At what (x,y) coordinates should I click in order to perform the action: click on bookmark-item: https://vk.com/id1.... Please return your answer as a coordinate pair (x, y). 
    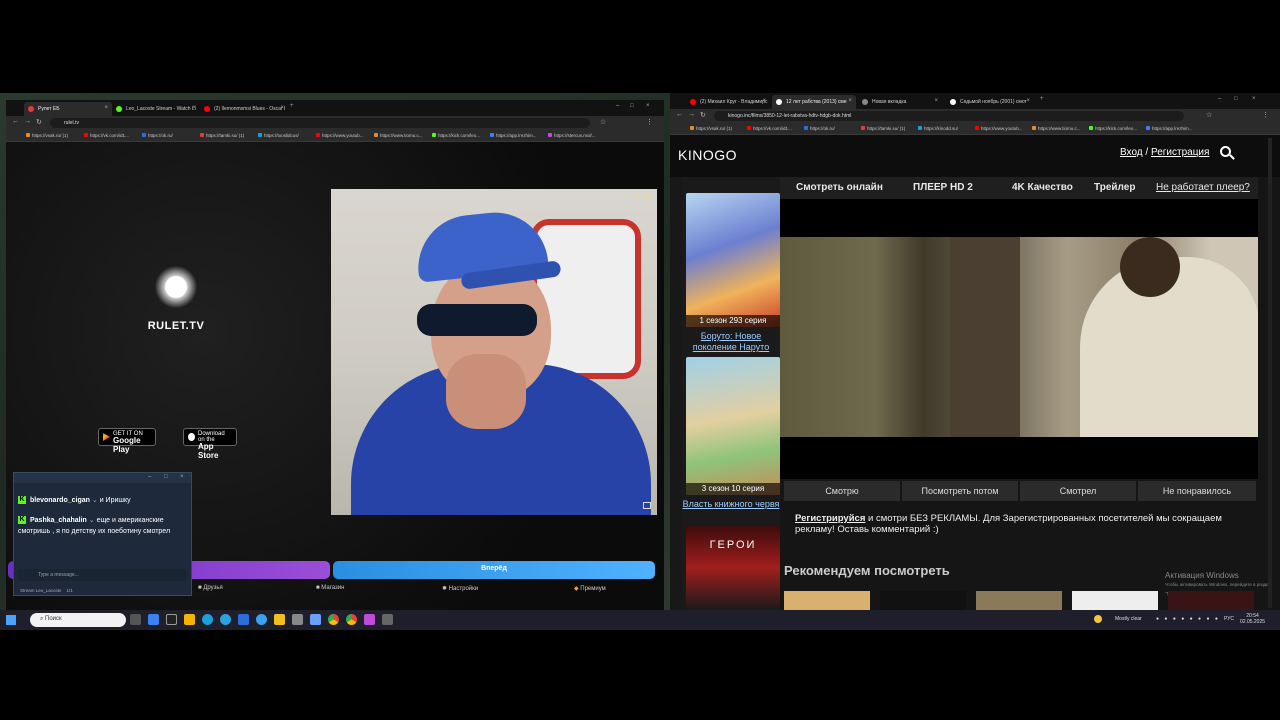
    Looking at the image, I should click on (106, 135).